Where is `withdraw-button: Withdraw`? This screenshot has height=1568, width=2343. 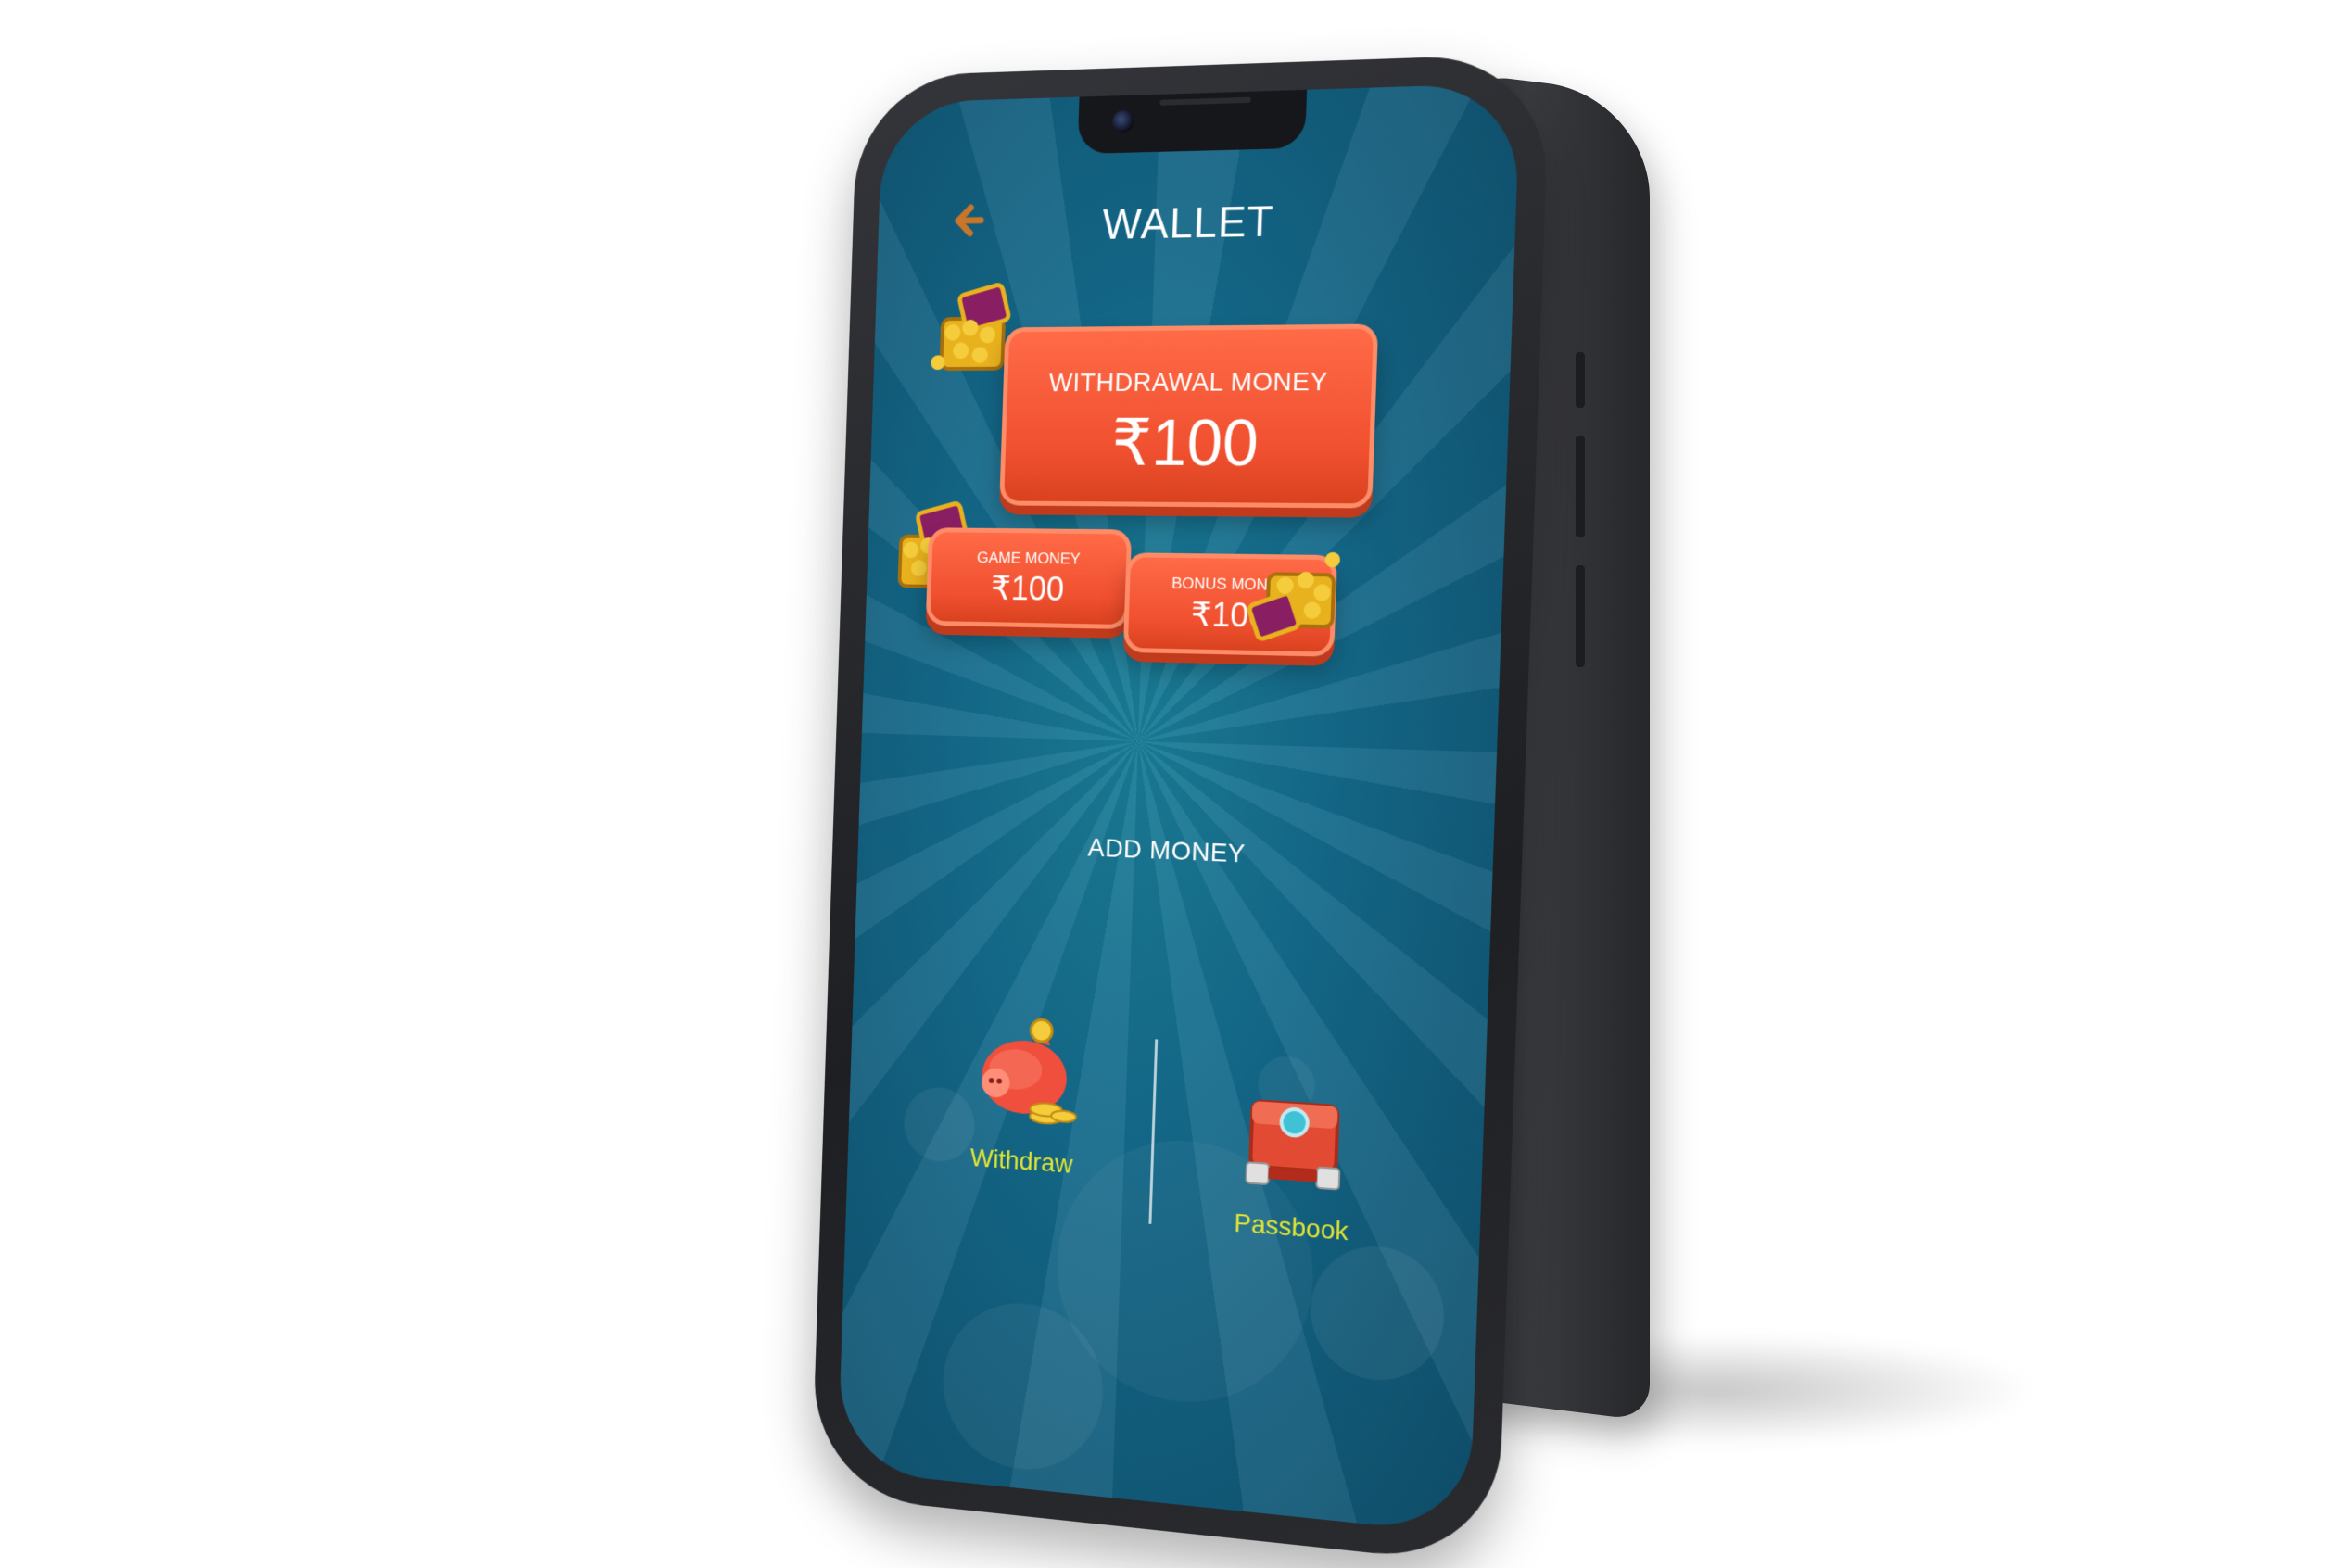
withdraw-button: Withdraw is located at coordinates (1024, 1095).